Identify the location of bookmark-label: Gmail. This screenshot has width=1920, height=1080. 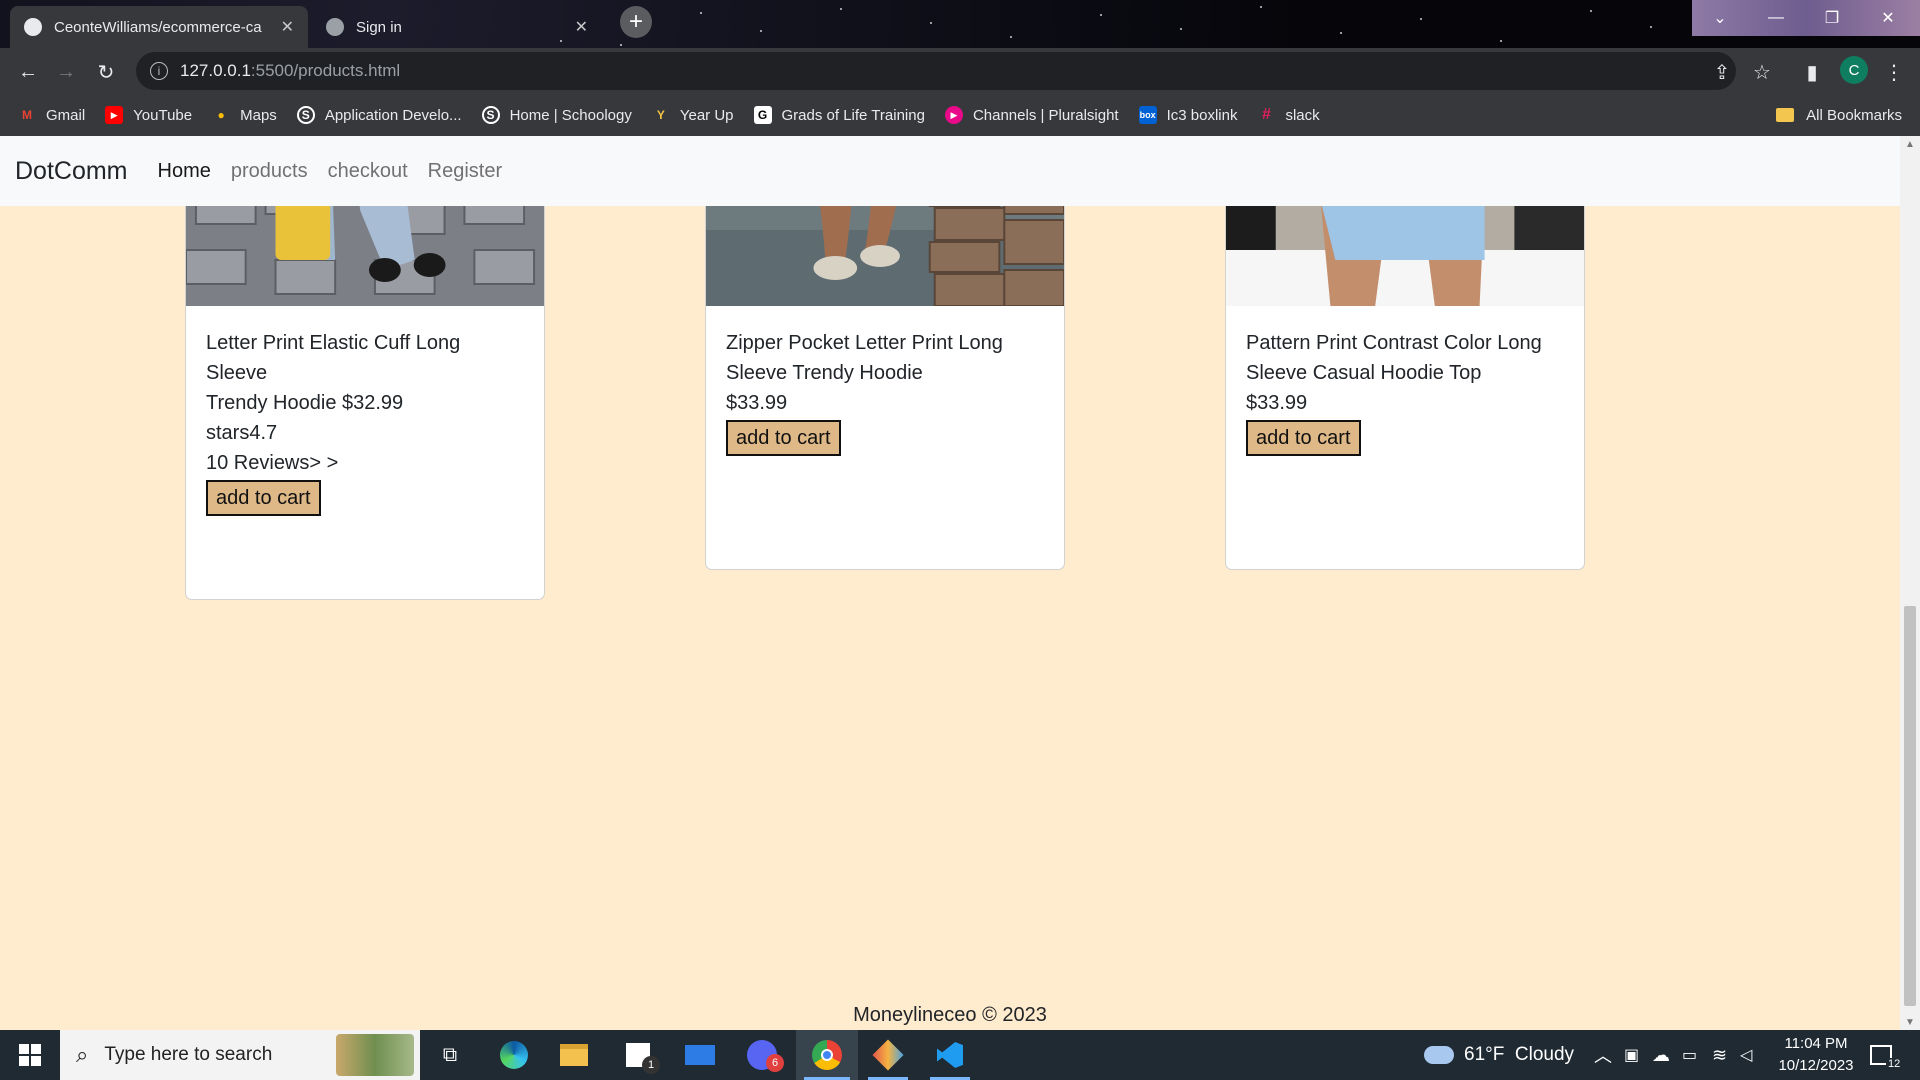
(66, 115).